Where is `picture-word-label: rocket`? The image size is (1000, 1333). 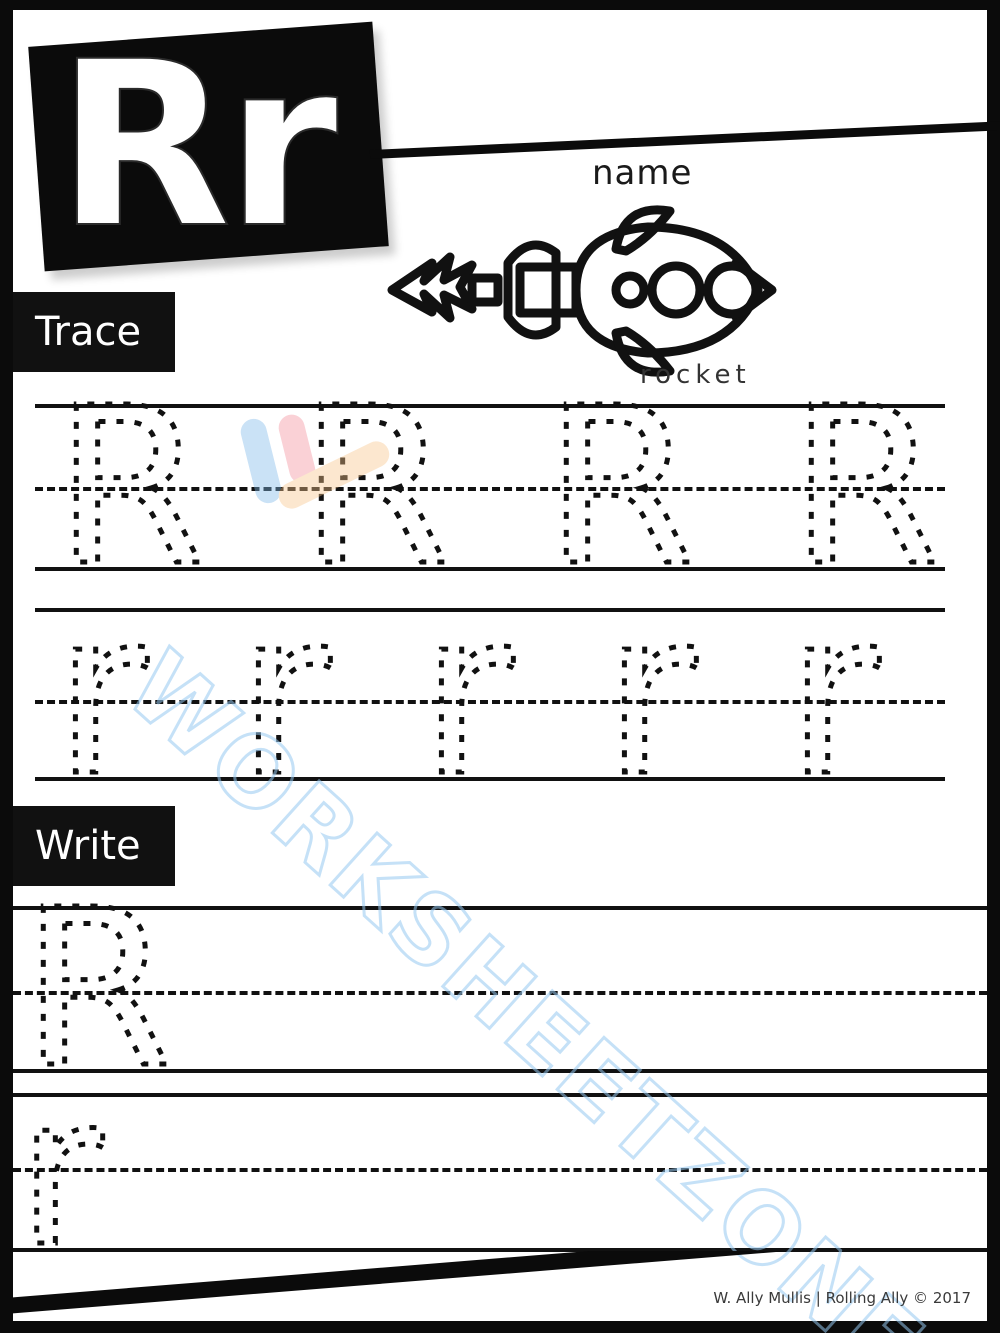 picture-word-label: rocket is located at coordinates (695, 375).